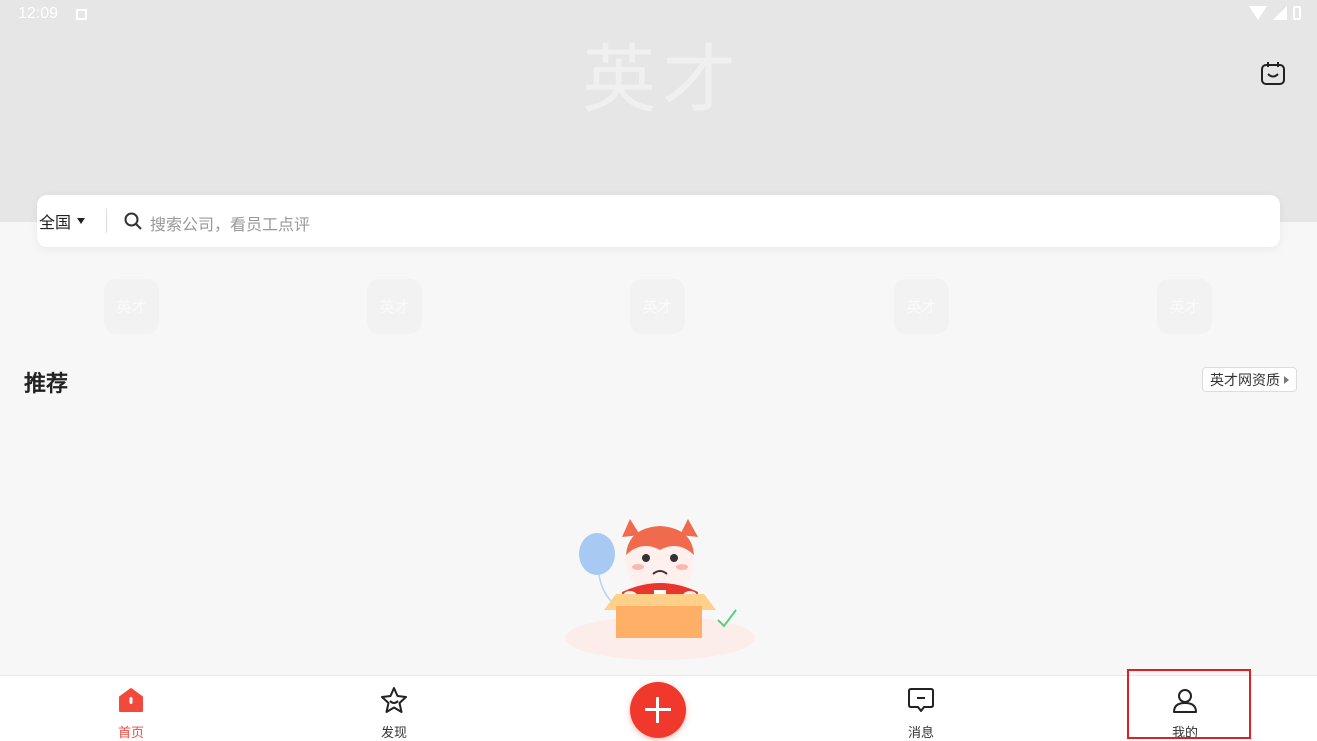  I want to click on dropdown-arrow-icon, so click(81, 221).